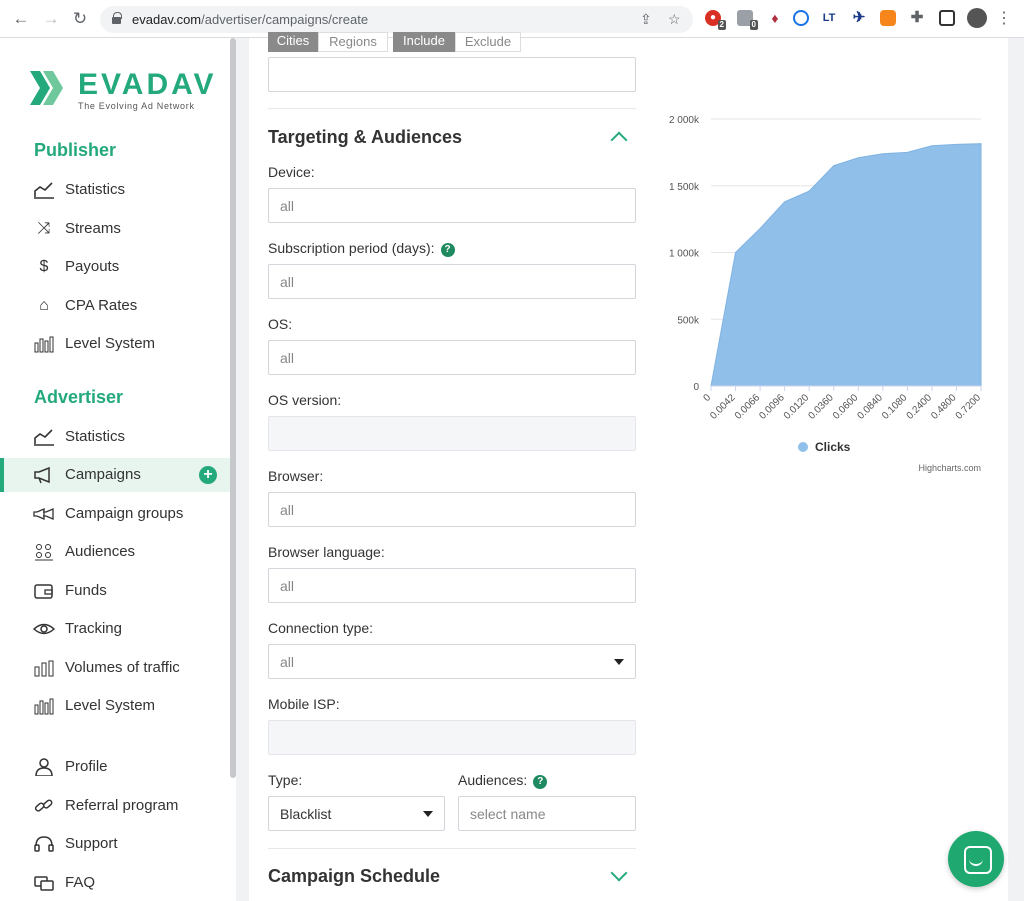 The width and height of the screenshot is (1024, 901). I want to click on tab-regions: Regions, so click(353, 42).